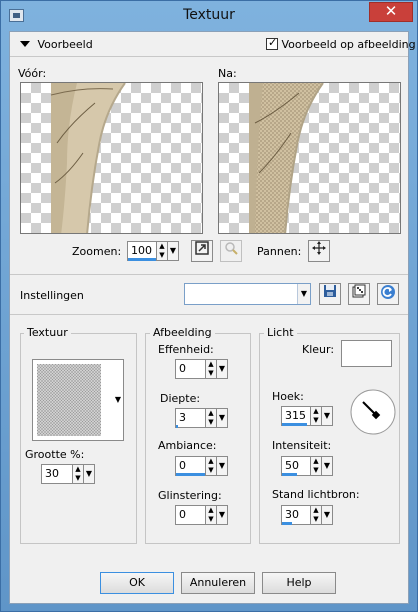 The width and height of the screenshot is (418, 612). Describe the element at coordinates (55, 454) in the screenshot. I see `size-label: Grootte %:` at that location.